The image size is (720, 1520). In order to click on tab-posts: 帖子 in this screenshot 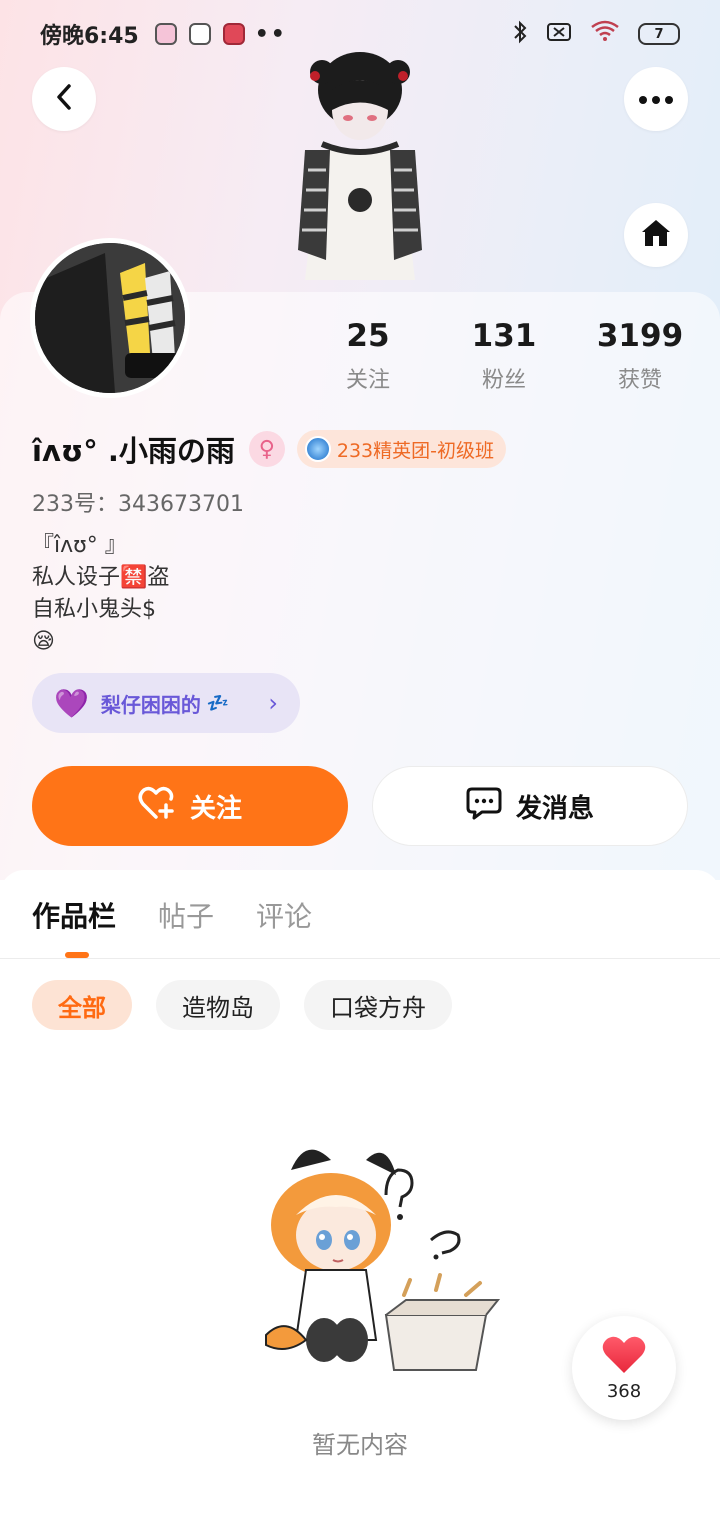, I will do `click(186, 915)`.